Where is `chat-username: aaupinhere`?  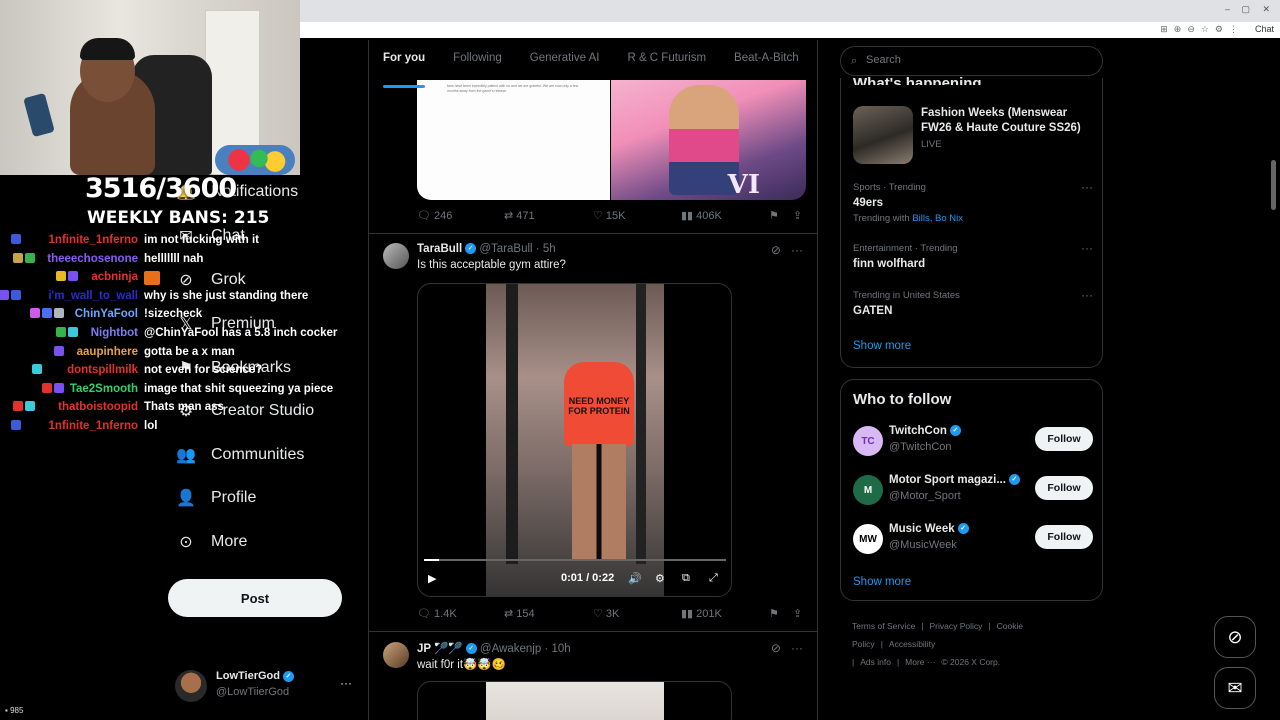
chat-username: aaupinhere is located at coordinates (107, 352).